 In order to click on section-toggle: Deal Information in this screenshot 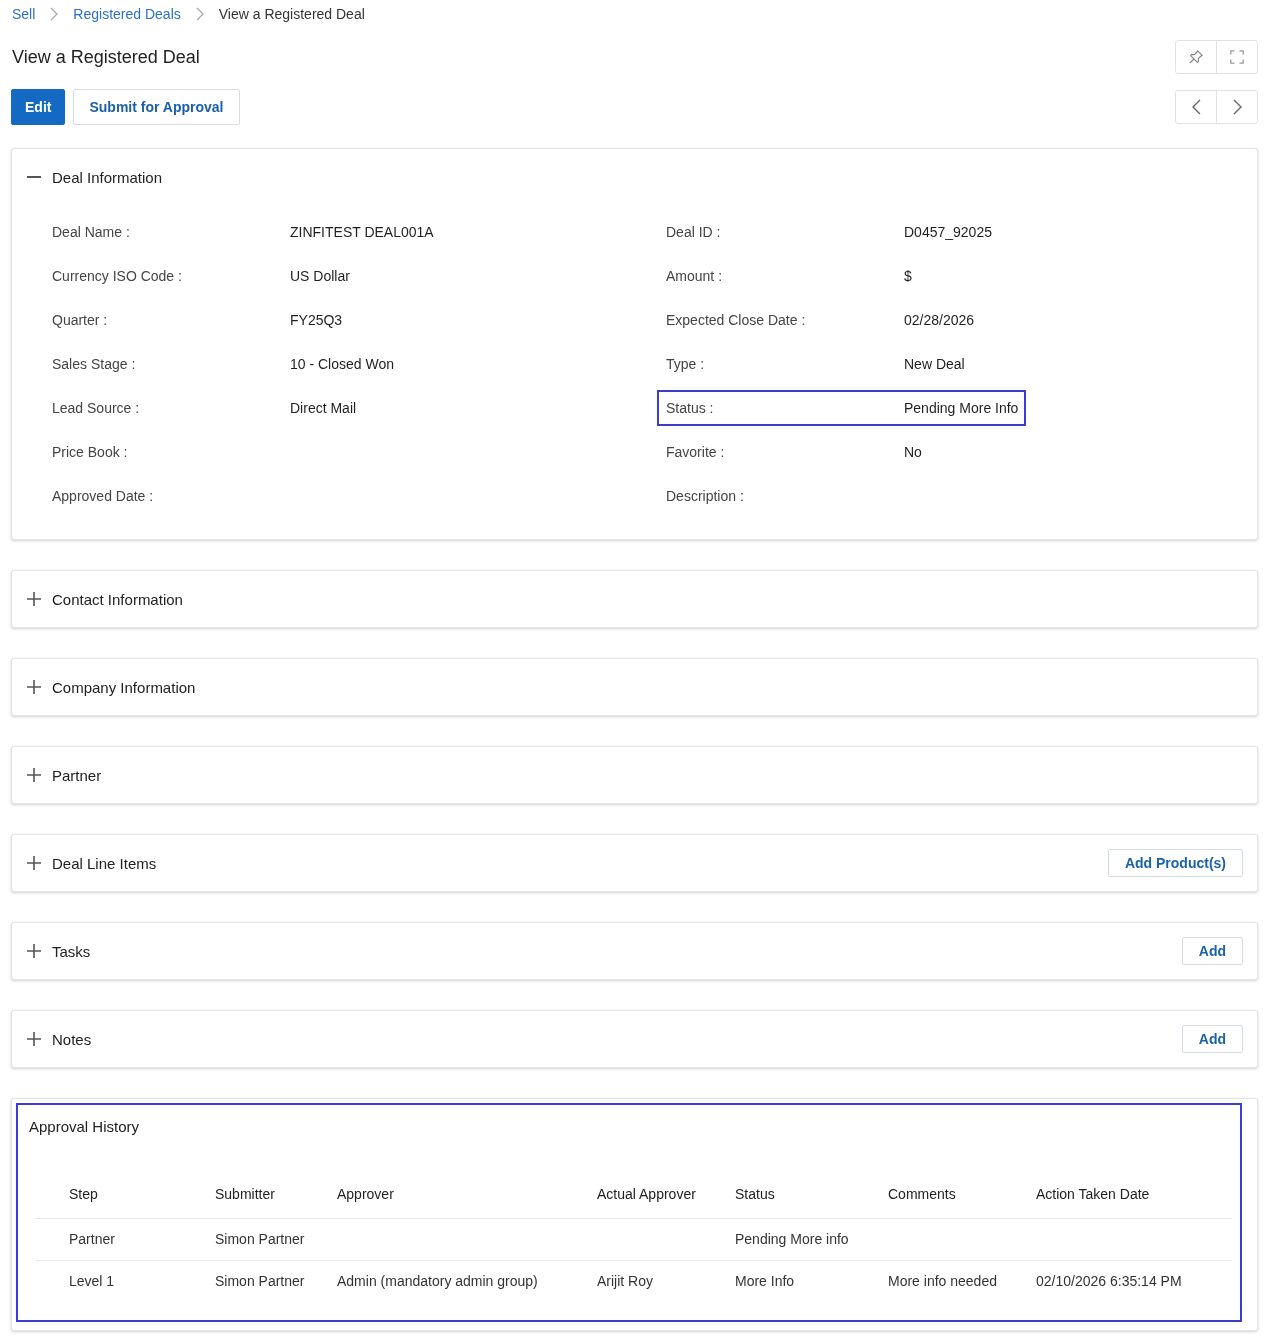, I will do `click(95, 177)`.